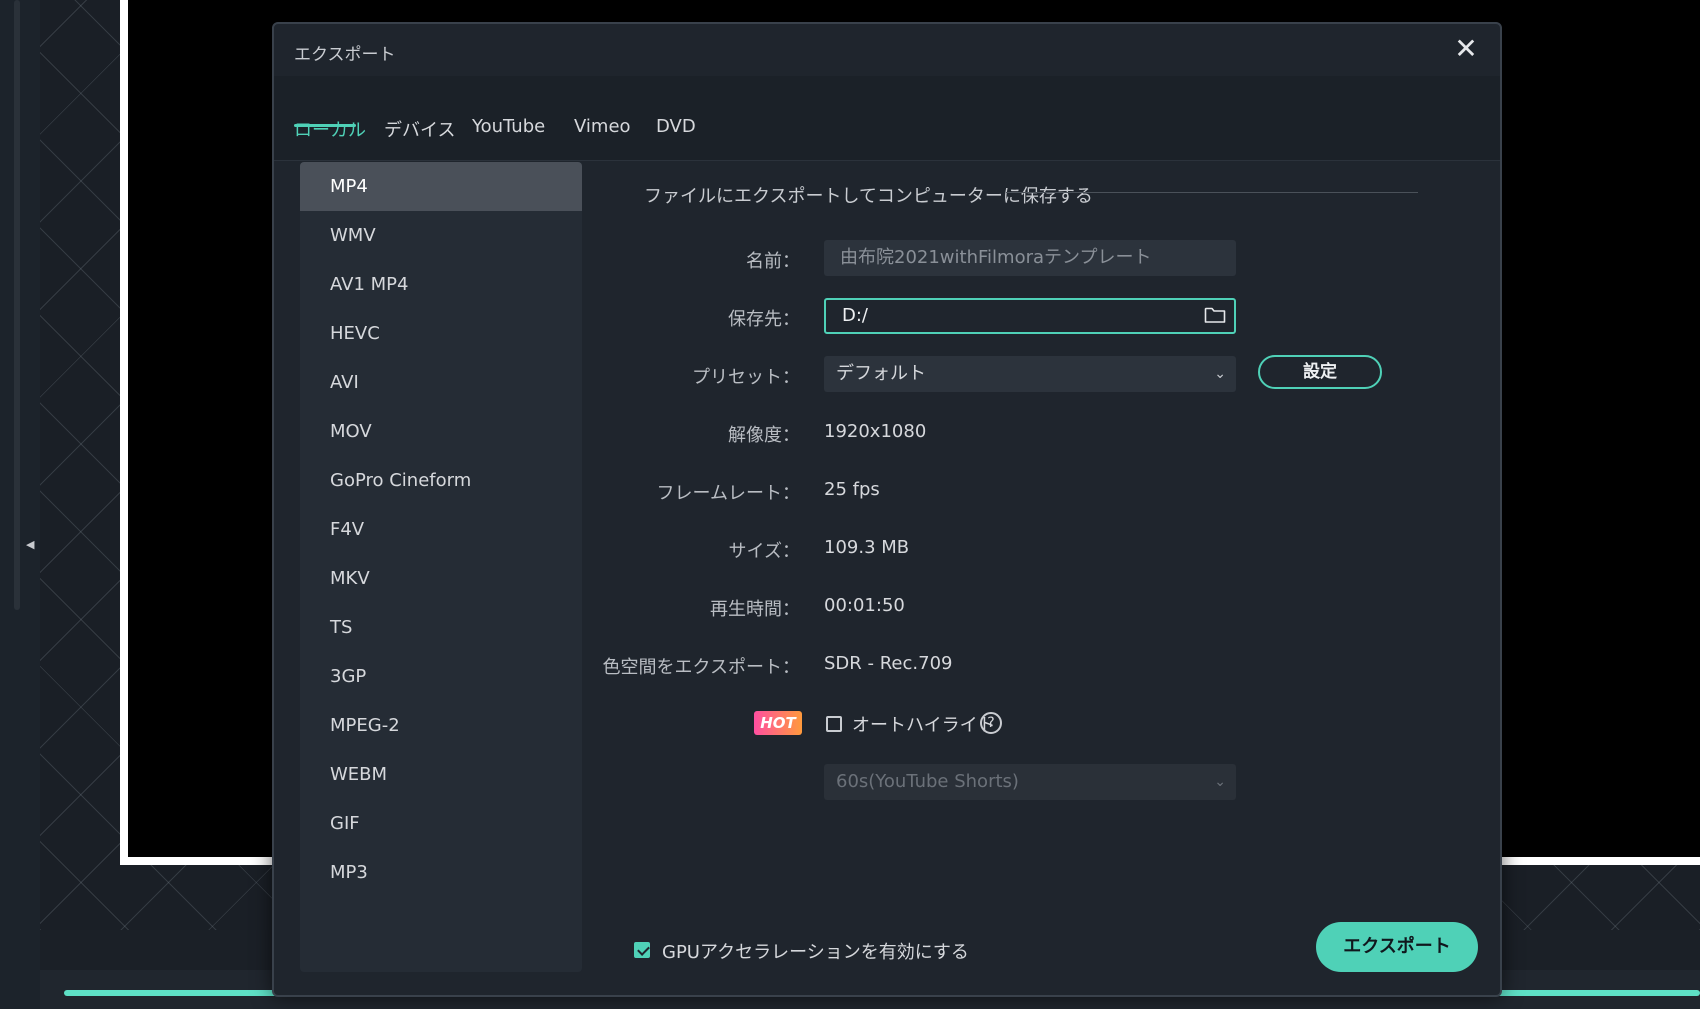 The image size is (1700, 1009). What do you see at coordinates (864, 605) in the screenshot?
I see `duration-value: 00:01:50` at bounding box center [864, 605].